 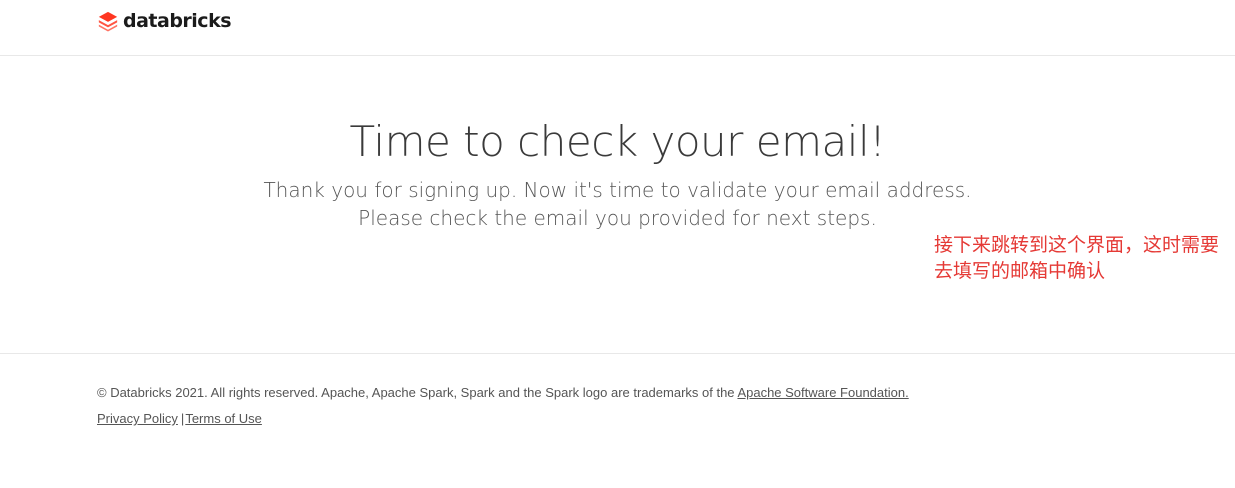 What do you see at coordinates (177, 20) in the screenshot?
I see `logo-text: databricks` at bounding box center [177, 20].